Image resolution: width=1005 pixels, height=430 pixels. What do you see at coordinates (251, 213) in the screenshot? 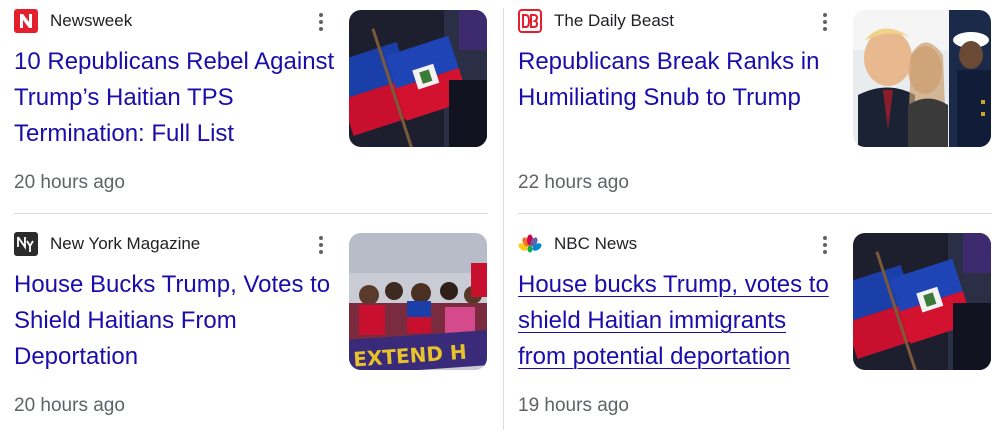
I see `row-divider-left` at bounding box center [251, 213].